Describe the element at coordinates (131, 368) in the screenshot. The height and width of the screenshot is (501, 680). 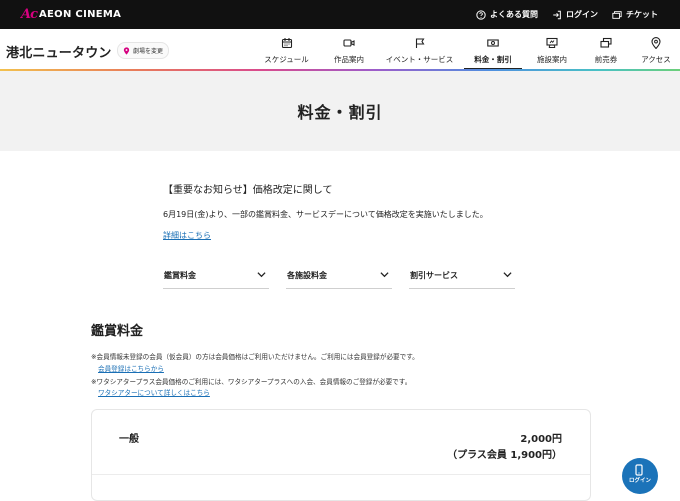
I see `member-registration-link: 会員登録はこちらから` at that location.